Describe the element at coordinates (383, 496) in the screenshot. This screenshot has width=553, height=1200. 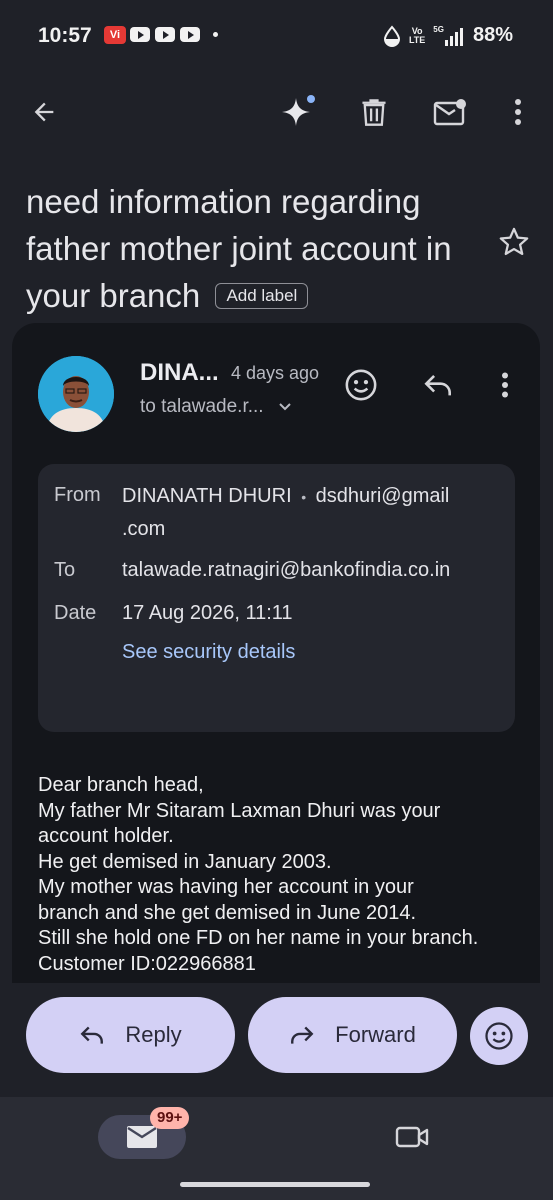
I see `from-email-part-1: dsdhuri@gmail` at that location.